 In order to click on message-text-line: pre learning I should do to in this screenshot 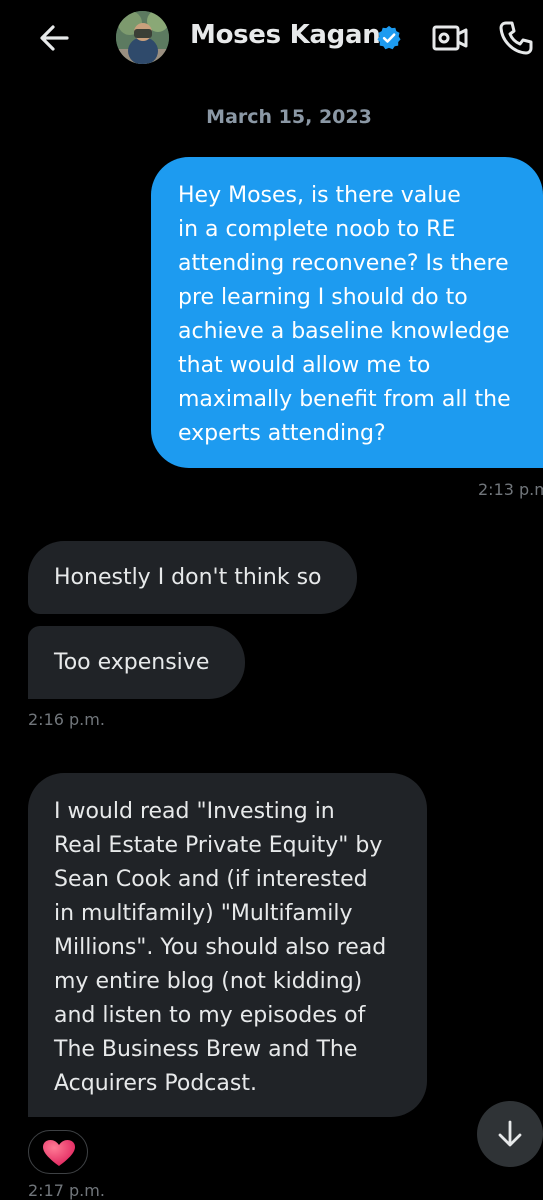, I will do `click(323, 297)`.